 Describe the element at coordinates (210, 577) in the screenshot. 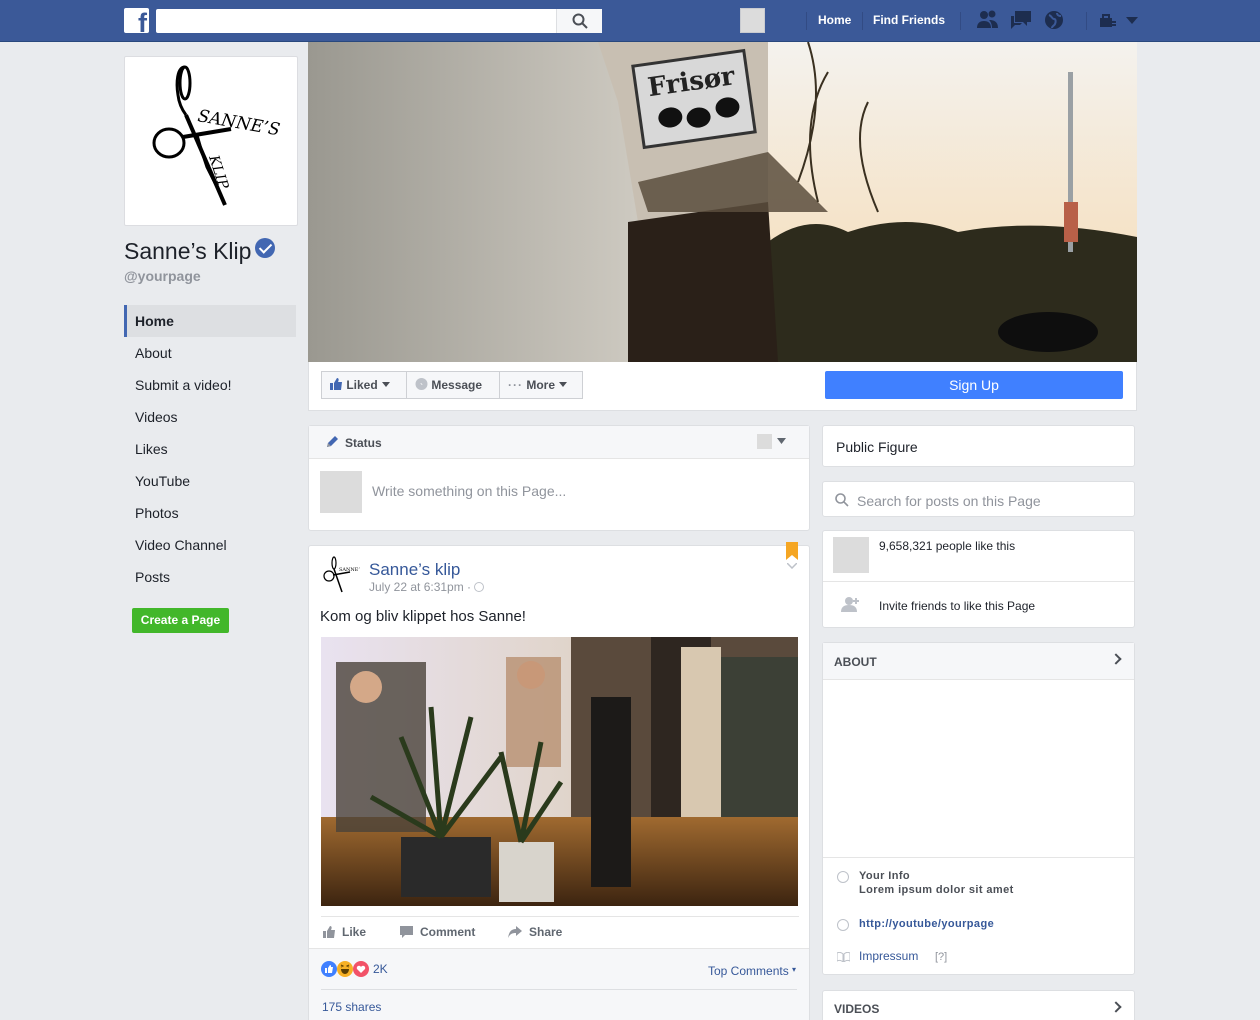

I see `sidebar-item-posts: Posts` at that location.